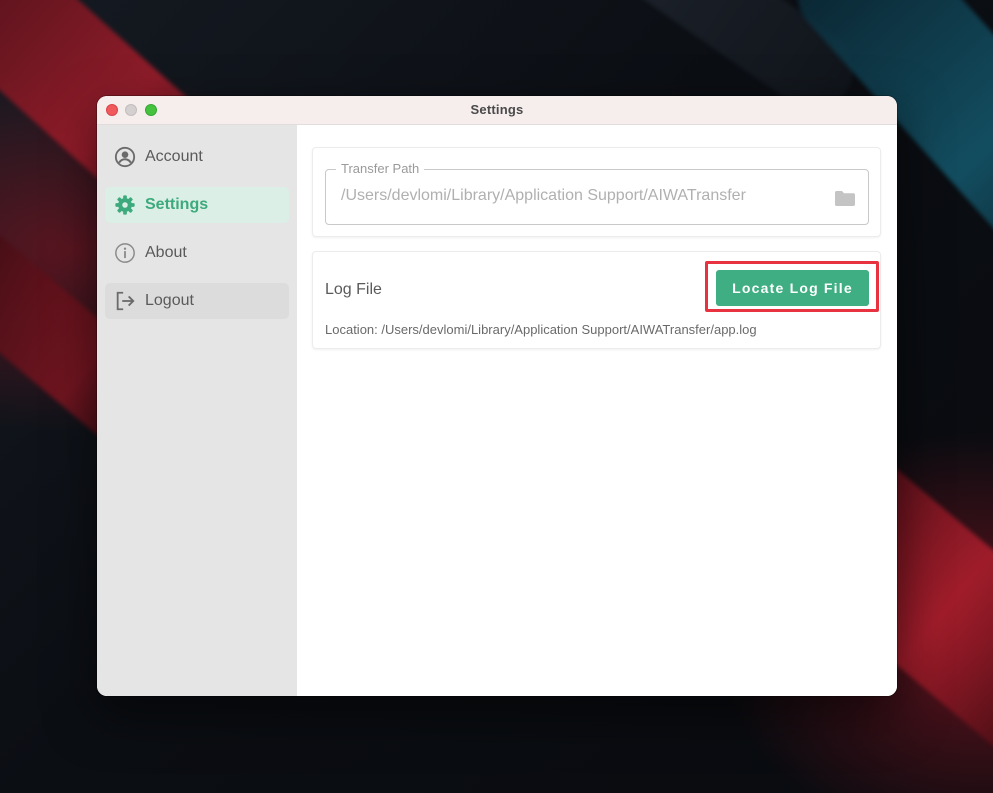 The width and height of the screenshot is (993, 793). I want to click on sidebar-item-account: Account, so click(197, 157).